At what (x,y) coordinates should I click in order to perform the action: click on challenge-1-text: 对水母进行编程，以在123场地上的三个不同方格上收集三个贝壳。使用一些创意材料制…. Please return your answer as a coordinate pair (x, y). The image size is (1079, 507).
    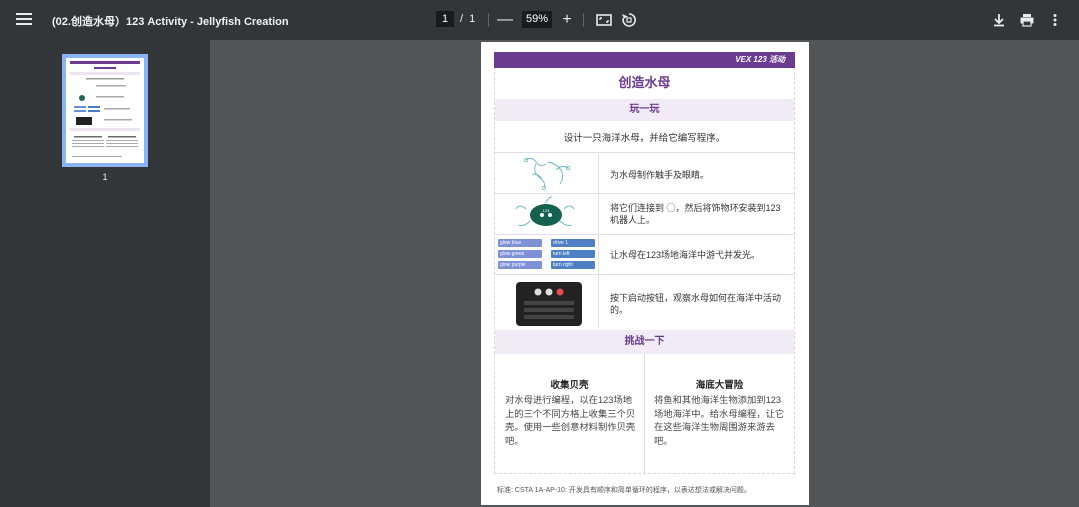
    Looking at the image, I should click on (570, 420).